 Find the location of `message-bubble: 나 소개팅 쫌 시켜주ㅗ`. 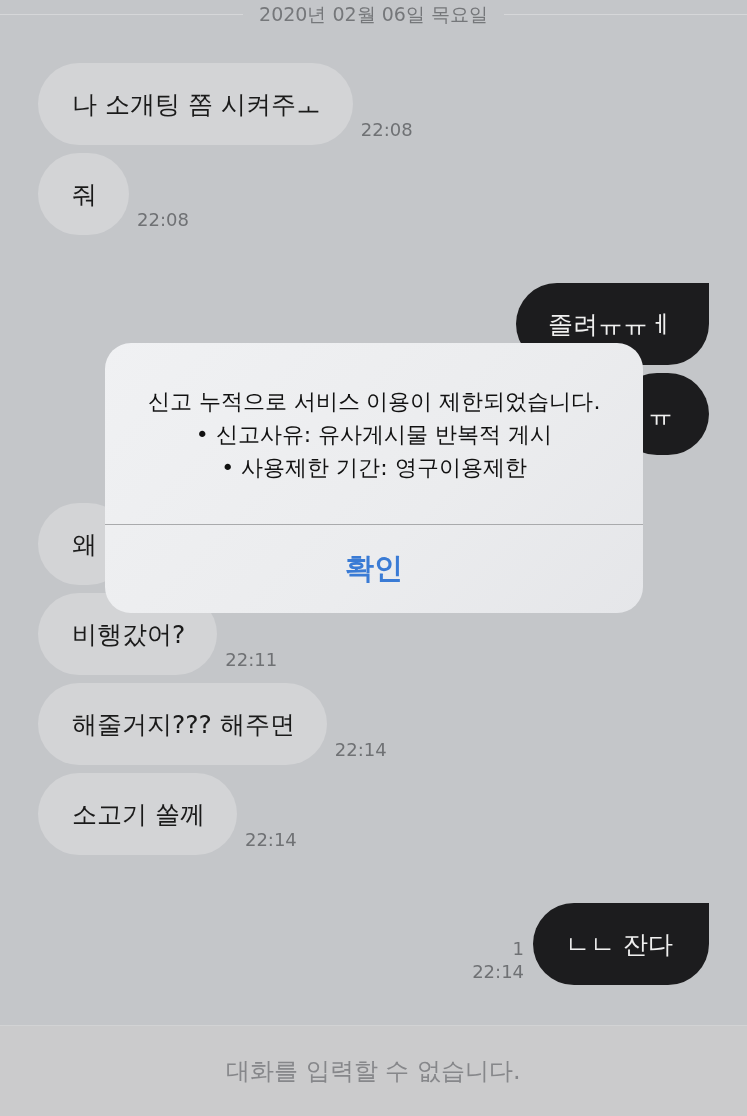

message-bubble: 나 소개팅 쫌 시켜주ㅗ is located at coordinates (195, 104).